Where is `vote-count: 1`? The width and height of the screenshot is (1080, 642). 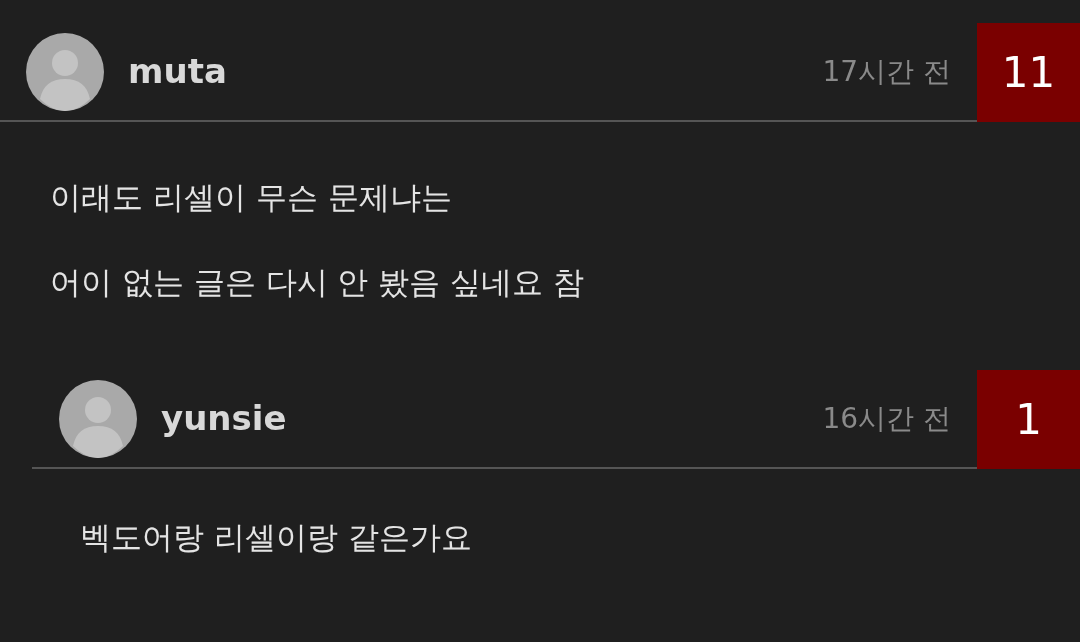 vote-count: 1 is located at coordinates (1028, 419).